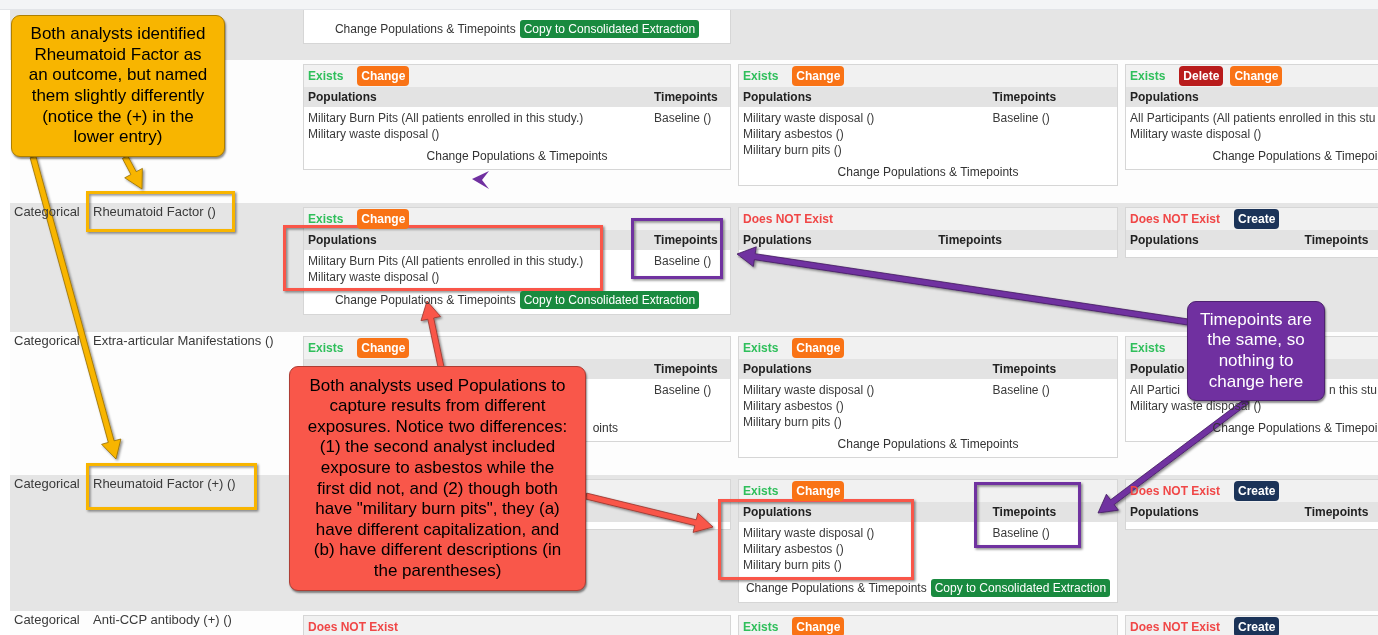  I want to click on callout-note: Both analysts used Populations to capture results from different exposures. Notice two differences: (1) the second analyst included exposure to asbestos while the first did not, and (2) though both have "military burn pits", they (a) have different capitalization, and (b) have different descriptions (in the parentheses), so click(437, 478).